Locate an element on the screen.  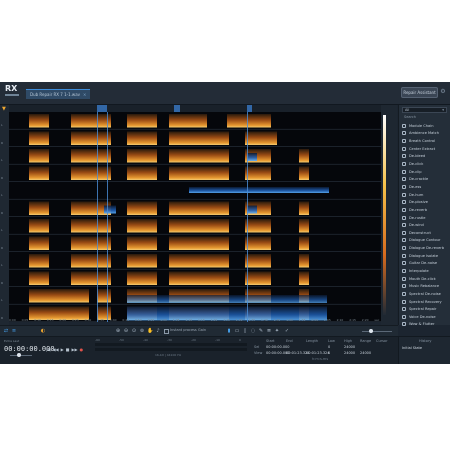
module-item: Dialogue Contour is located at coordinates (425, 241).